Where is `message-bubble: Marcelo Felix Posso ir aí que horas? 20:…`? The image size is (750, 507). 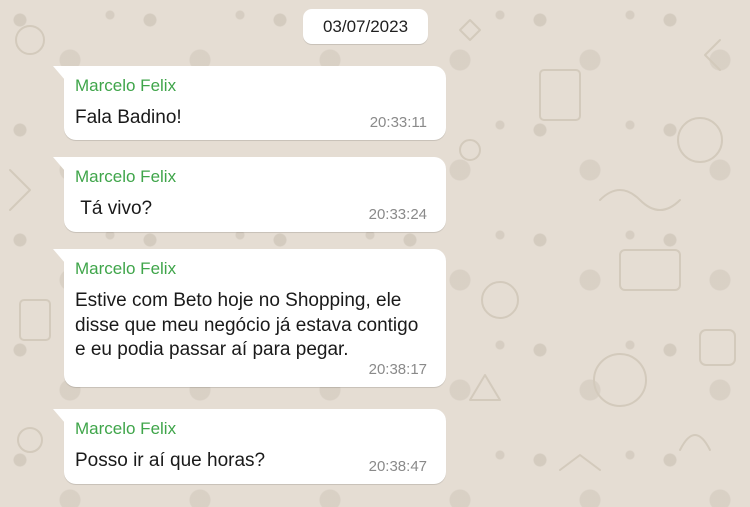
message-bubble: Marcelo Felix Posso ir aí que horas? 20:… is located at coordinates (249, 446).